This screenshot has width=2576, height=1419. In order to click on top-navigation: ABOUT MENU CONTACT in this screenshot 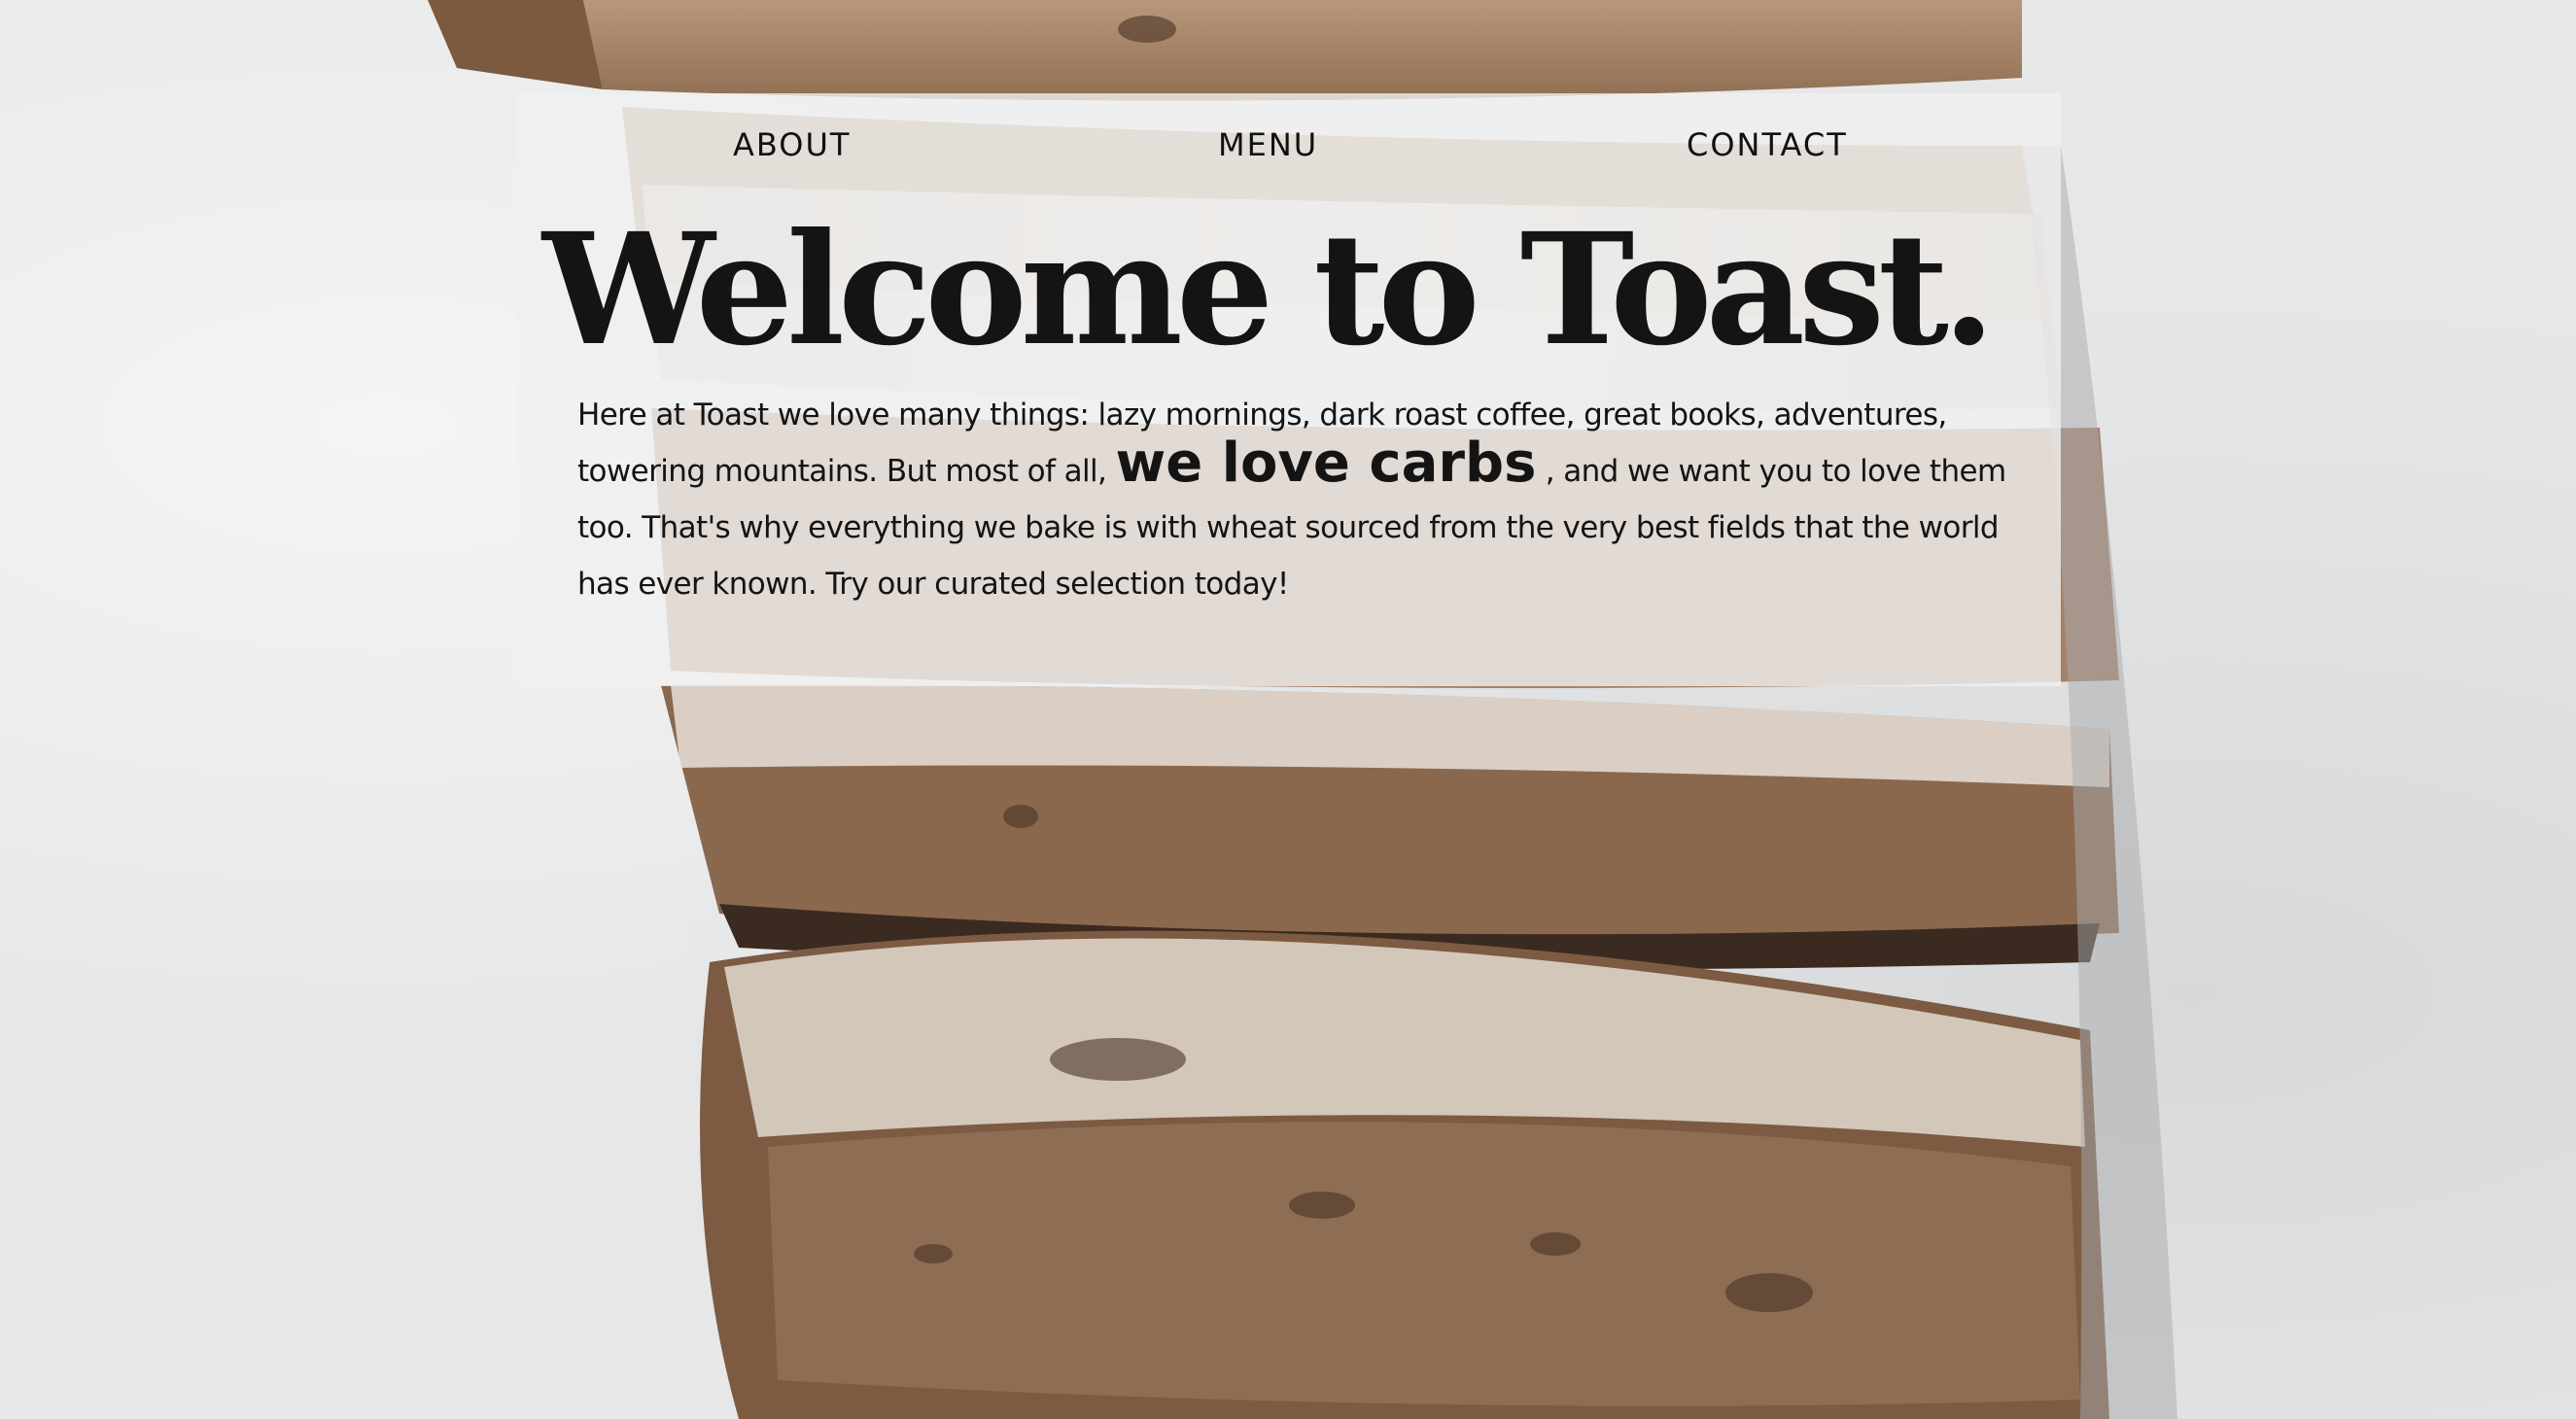, I will do `click(1289, 146)`.